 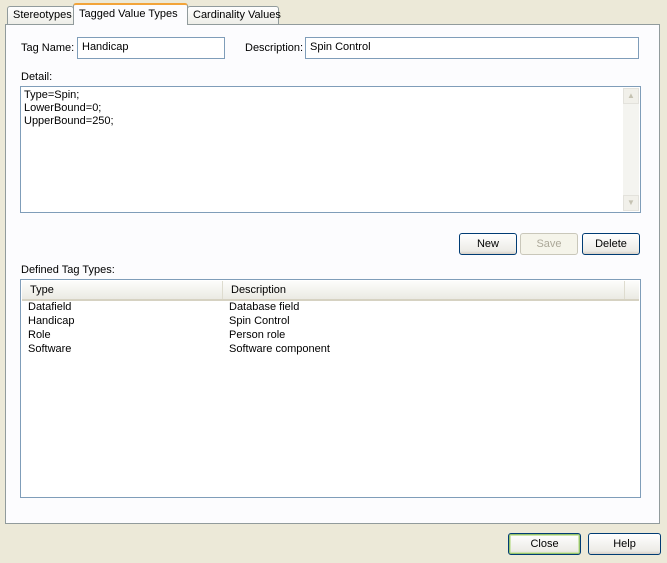 What do you see at coordinates (611, 244) in the screenshot?
I see `delete-button: Delete` at bounding box center [611, 244].